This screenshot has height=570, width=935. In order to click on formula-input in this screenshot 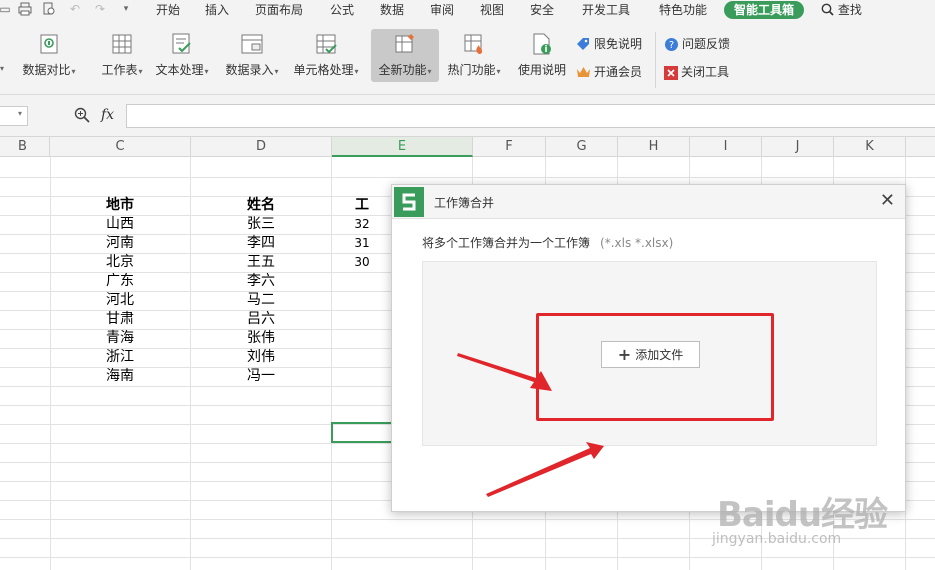, I will do `click(530, 116)`.